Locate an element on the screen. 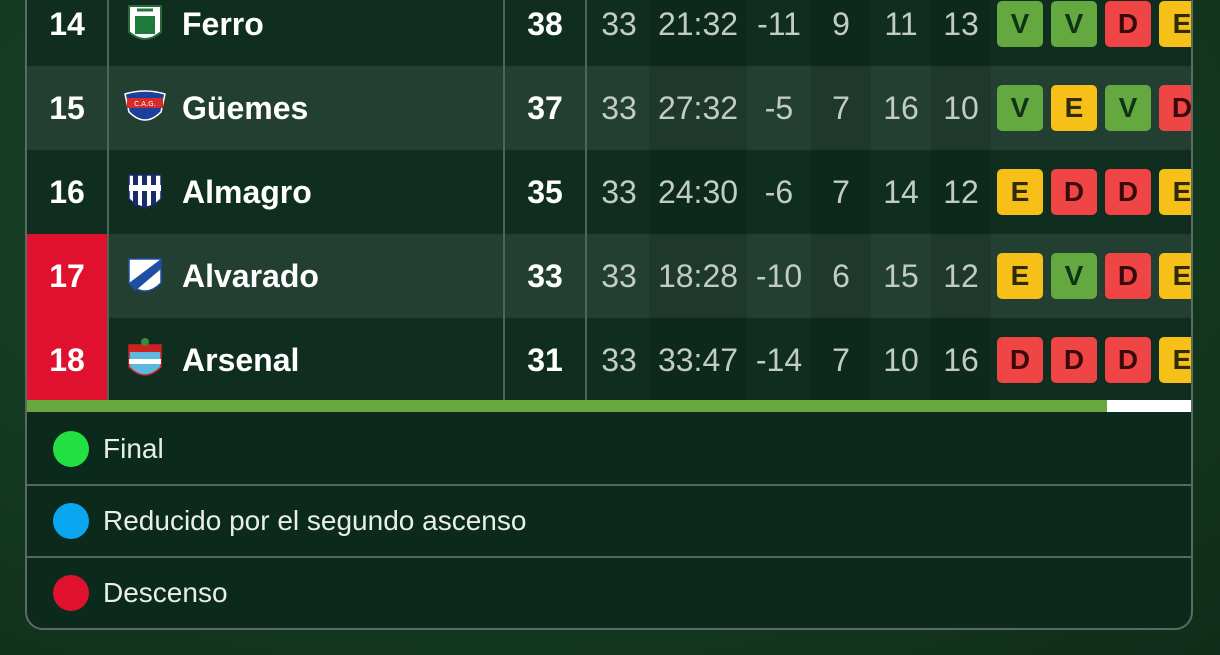 The image size is (1220, 655). goals-cell: 27:32 is located at coordinates (698, 108).